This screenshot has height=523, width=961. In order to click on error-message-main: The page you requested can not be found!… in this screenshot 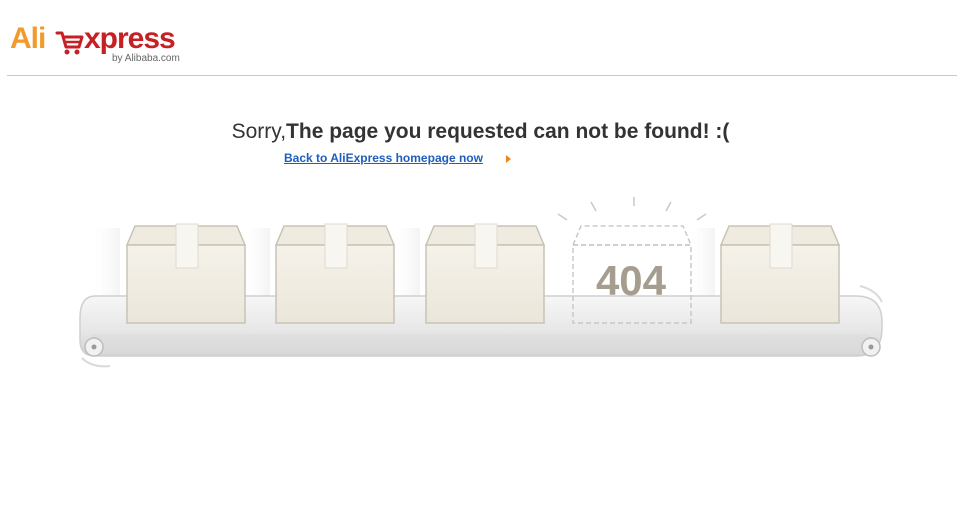, I will do `click(508, 131)`.